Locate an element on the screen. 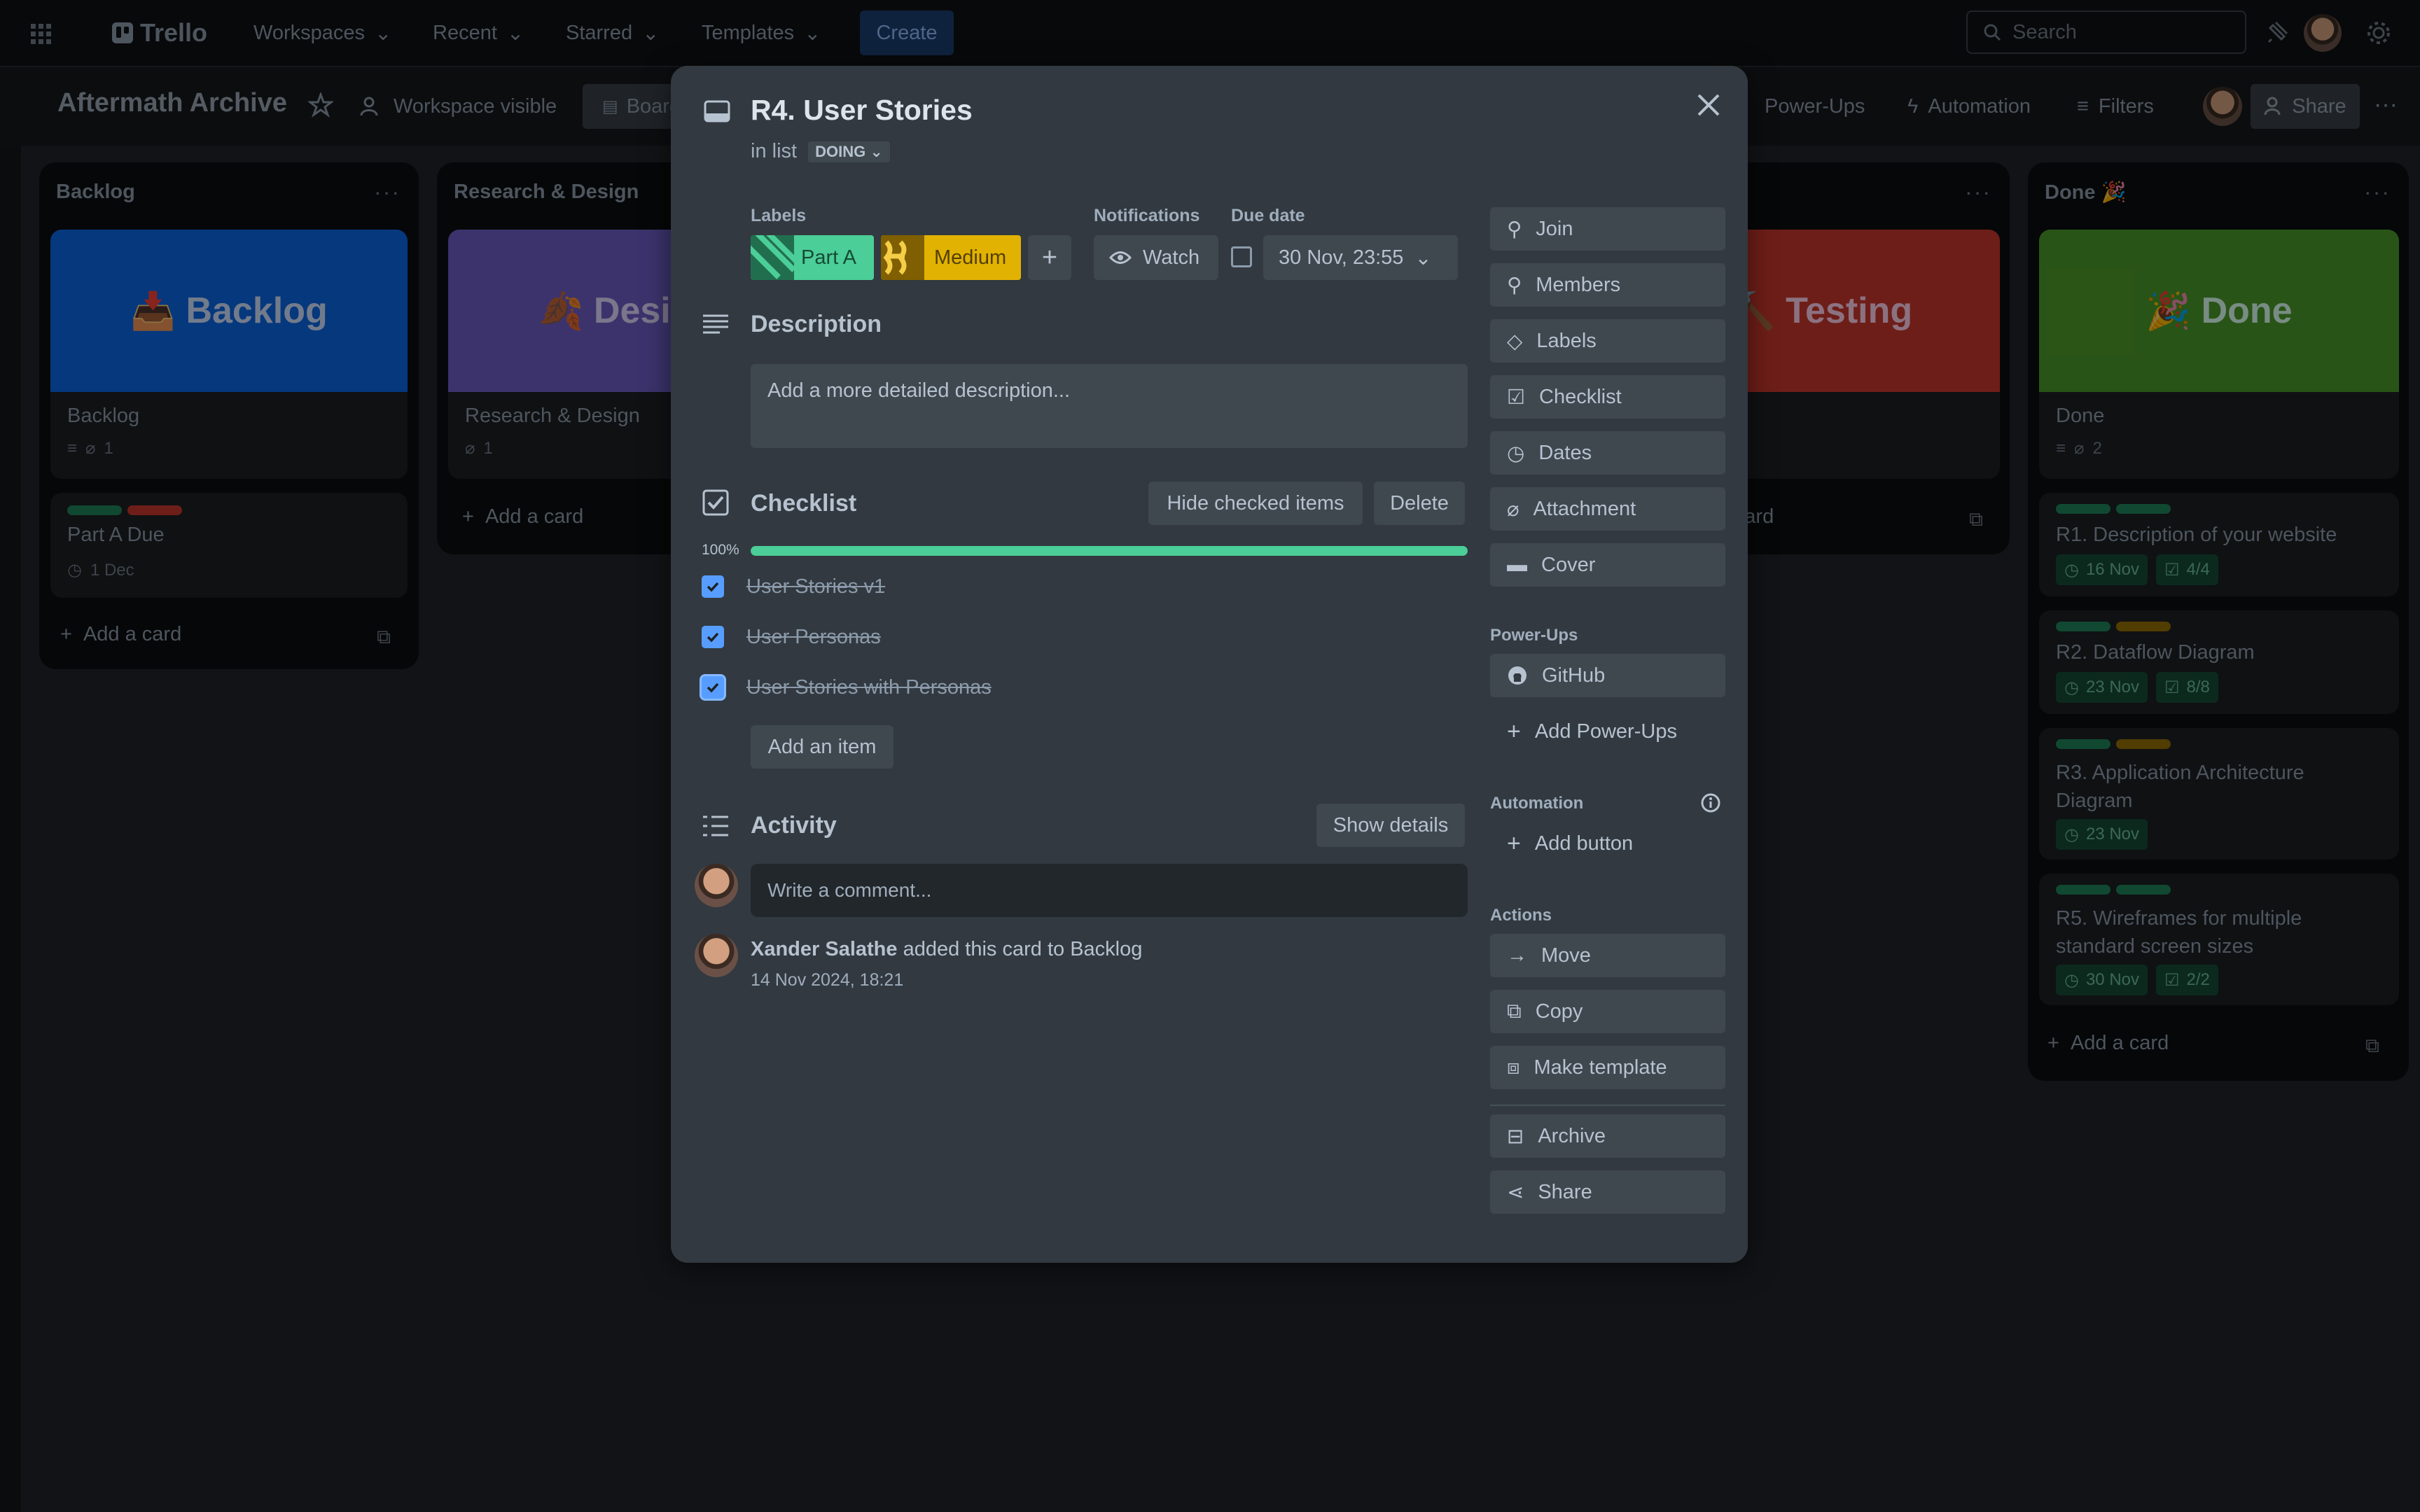  card-title: R4. User Stories is located at coordinates (862, 110).